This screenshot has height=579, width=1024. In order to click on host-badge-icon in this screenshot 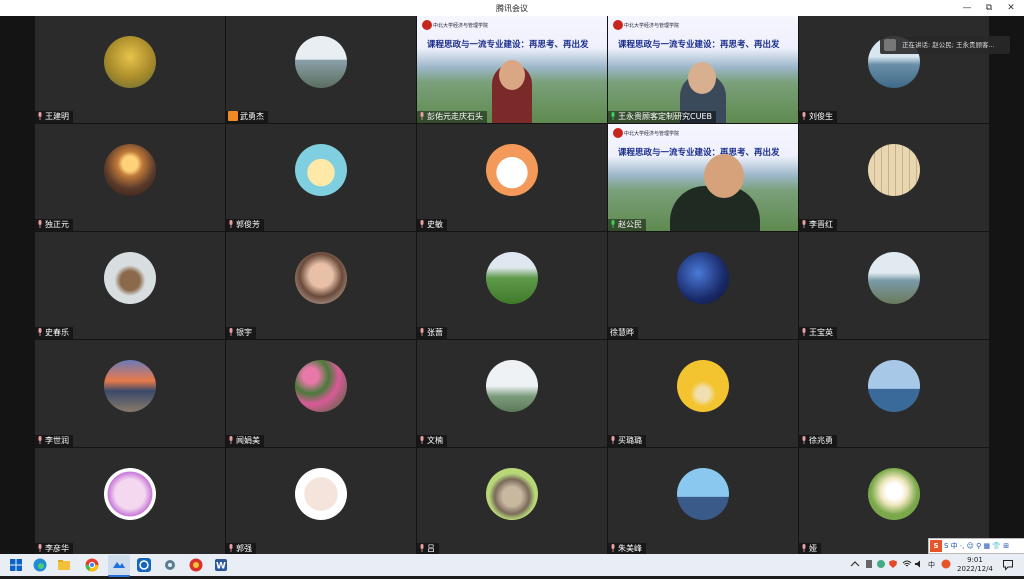, I will do `click(233, 116)`.